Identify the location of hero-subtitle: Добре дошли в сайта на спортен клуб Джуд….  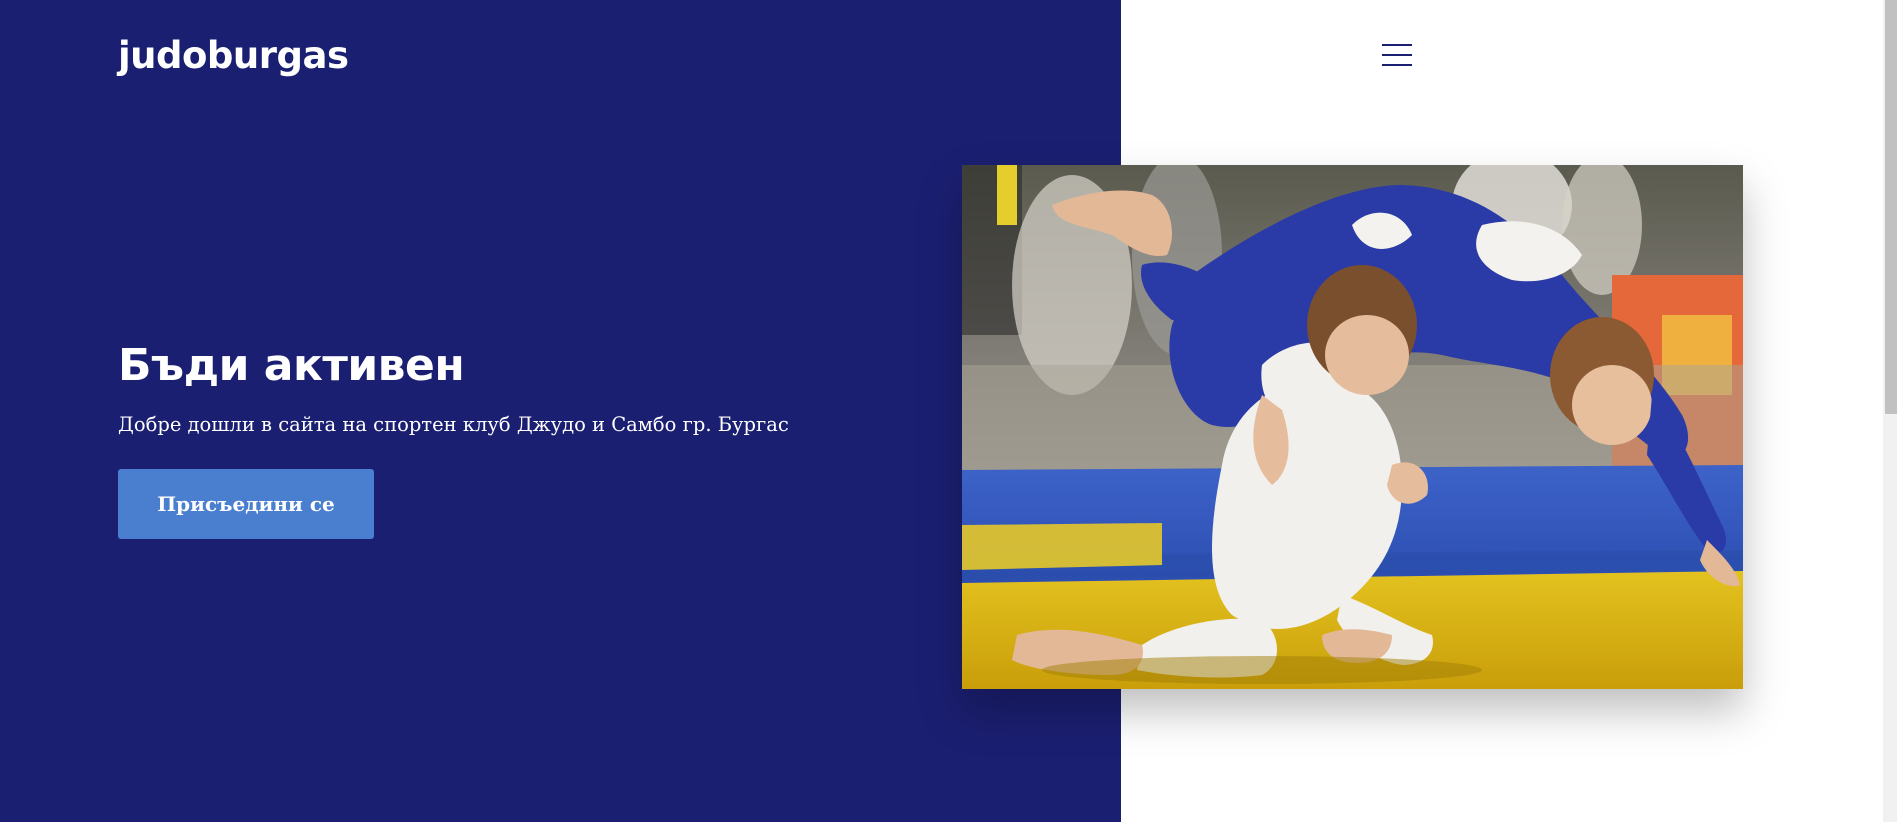
(453, 424).